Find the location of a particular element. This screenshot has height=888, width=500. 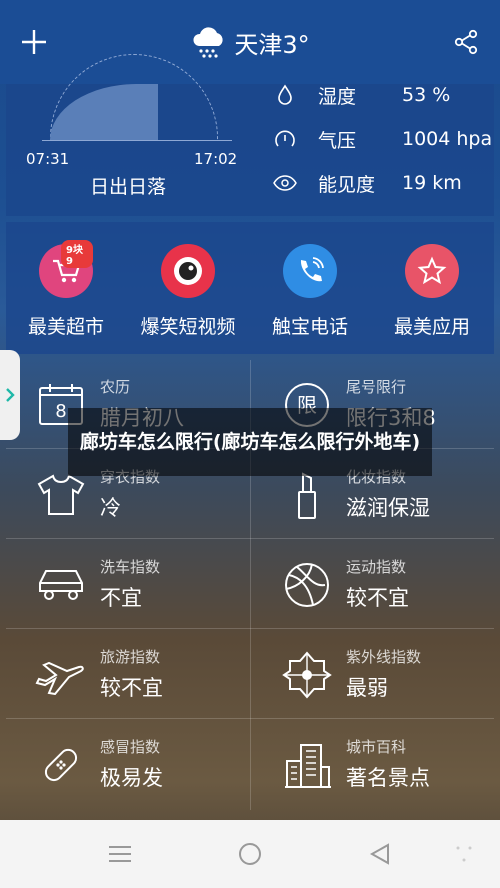

app-video: 爆笑短视频 is located at coordinates (188, 291).